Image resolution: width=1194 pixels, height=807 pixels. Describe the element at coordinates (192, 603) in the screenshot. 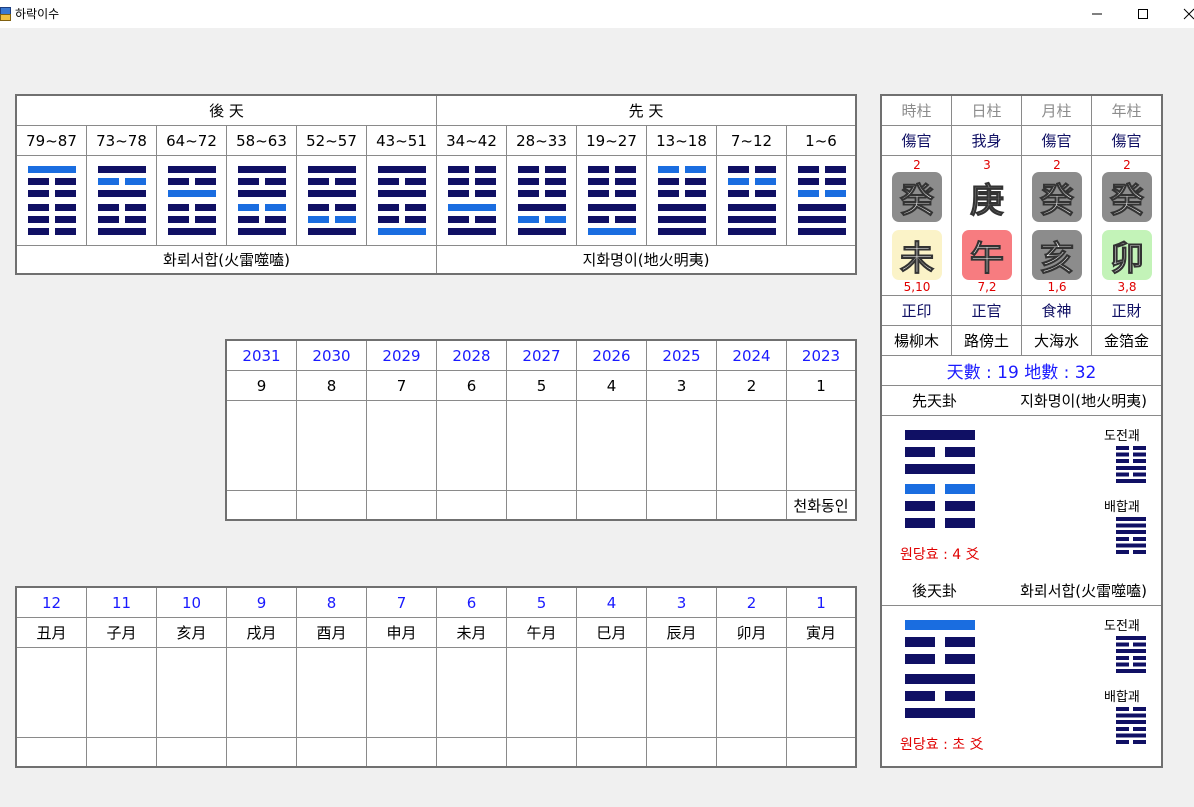

I see `month-num-cell: 10` at that location.